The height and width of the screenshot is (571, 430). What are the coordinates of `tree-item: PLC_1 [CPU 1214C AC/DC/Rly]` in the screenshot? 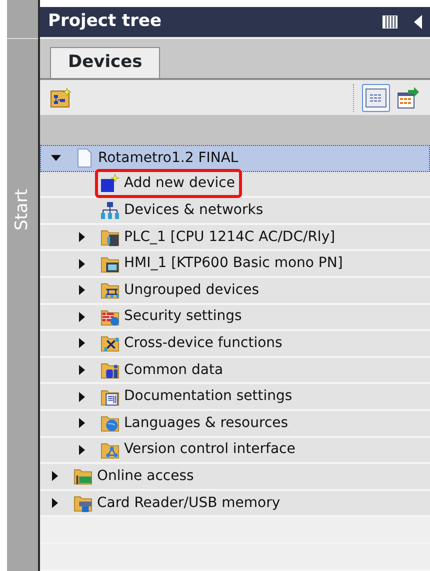 It's located at (218, 237).